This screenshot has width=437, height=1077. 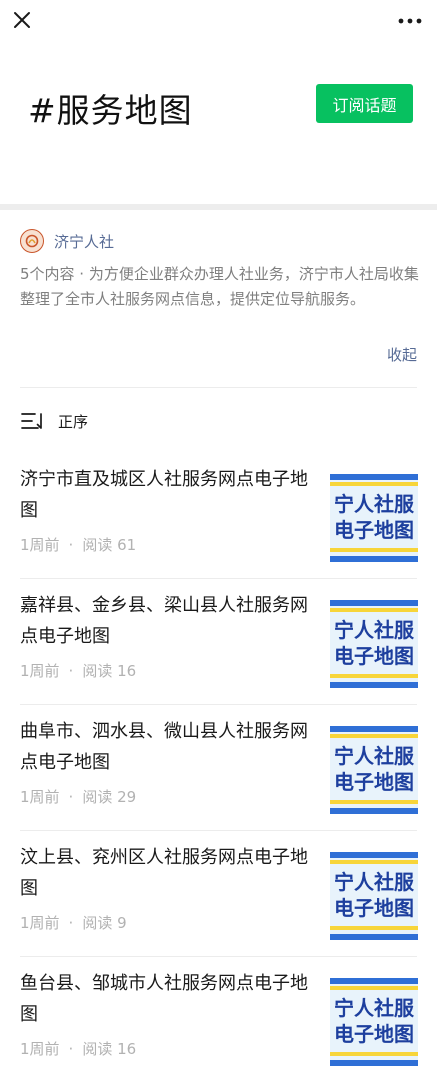 I want to click on topic-header: #服务地图 订阅话题, so click(x=218, y=124).